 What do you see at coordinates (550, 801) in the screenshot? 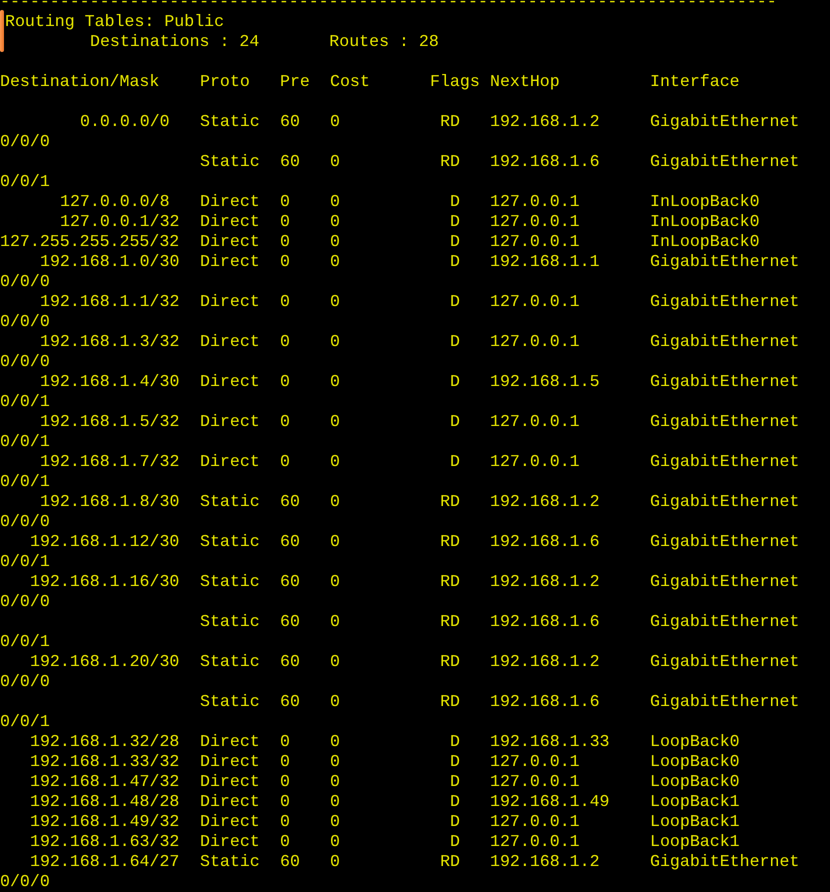
I see `table-cell: 192.168.1.49` at bounding box center [550, 801].